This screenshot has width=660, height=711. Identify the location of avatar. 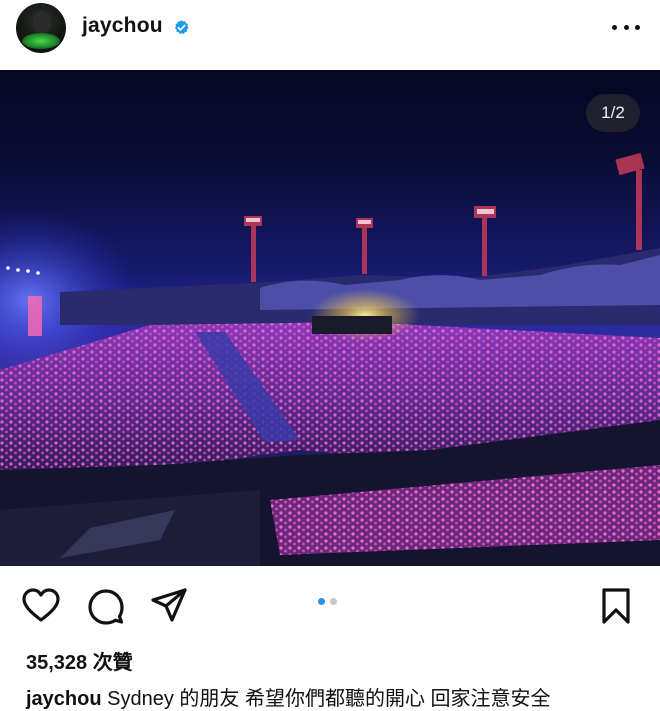
(41, 28).